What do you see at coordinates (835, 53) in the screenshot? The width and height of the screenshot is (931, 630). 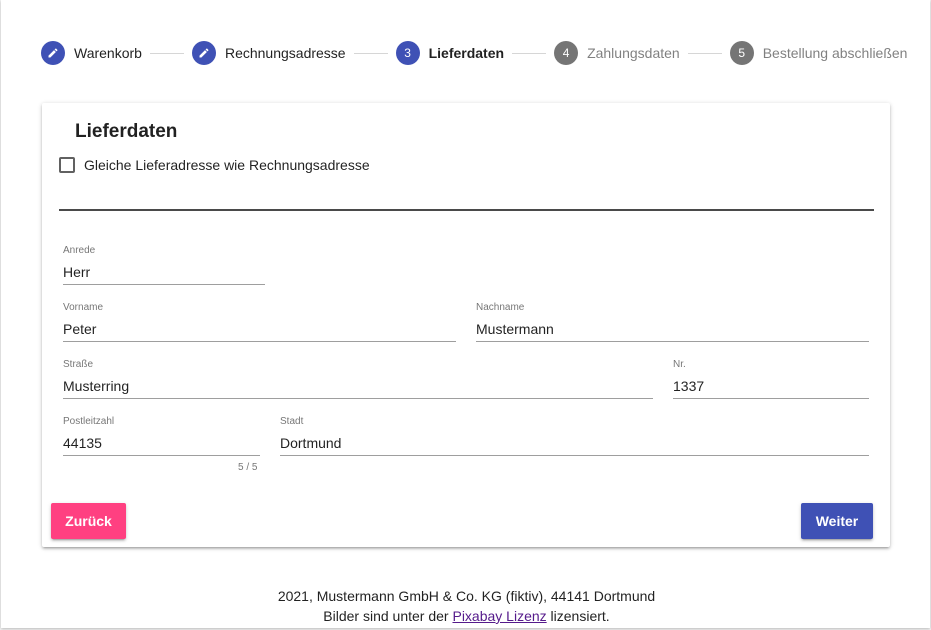 I see `step-label: Bestellung abschließen` at bounding box center [835, 53].